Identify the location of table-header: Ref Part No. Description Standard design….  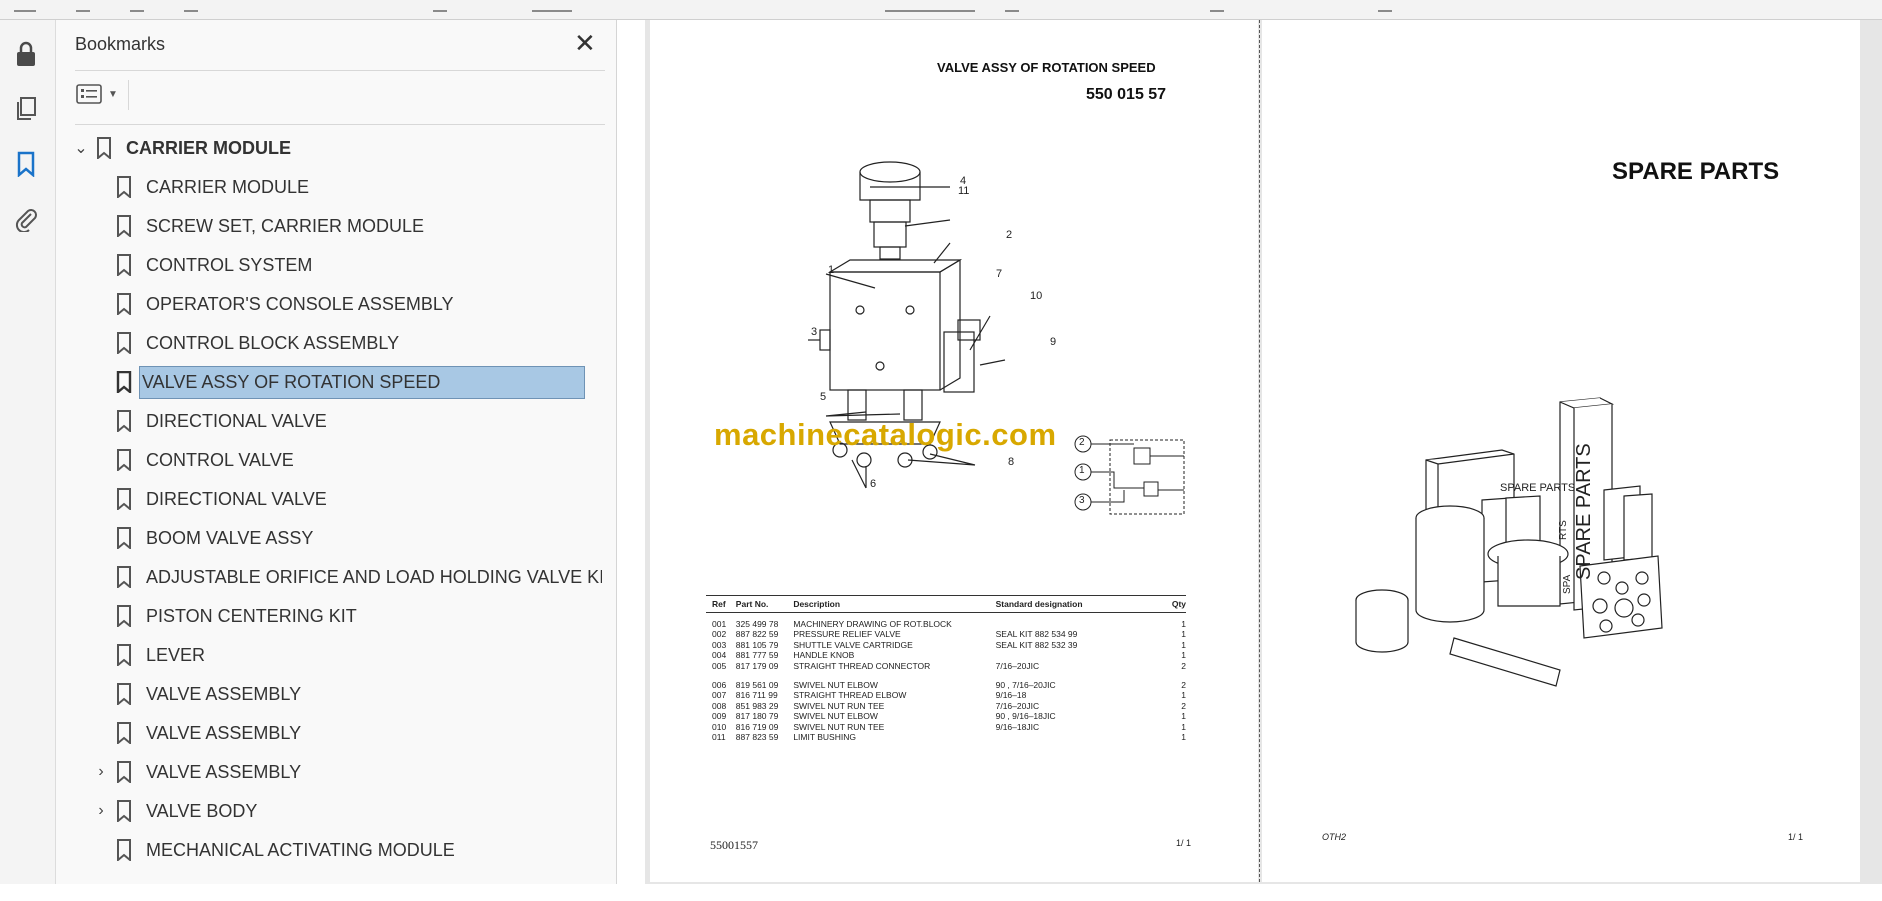
(946, 604).